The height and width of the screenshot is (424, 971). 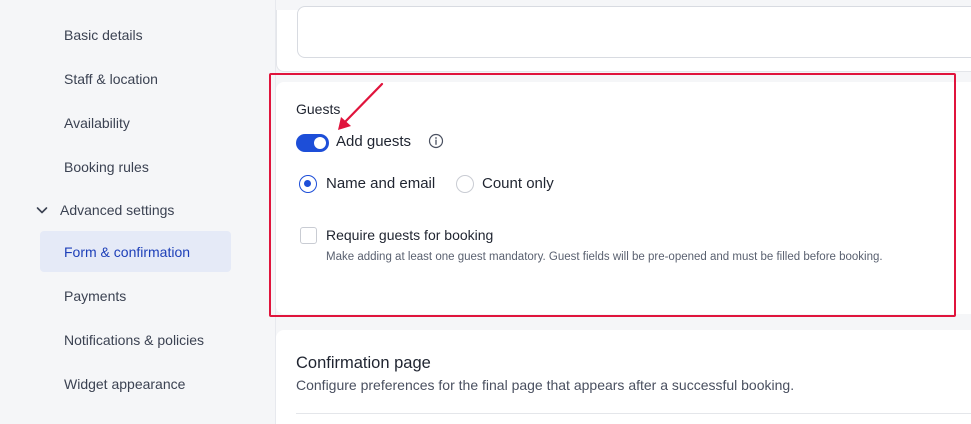 I want to click on sidebar-item-availability: Availability, so click(x=97, y=123).